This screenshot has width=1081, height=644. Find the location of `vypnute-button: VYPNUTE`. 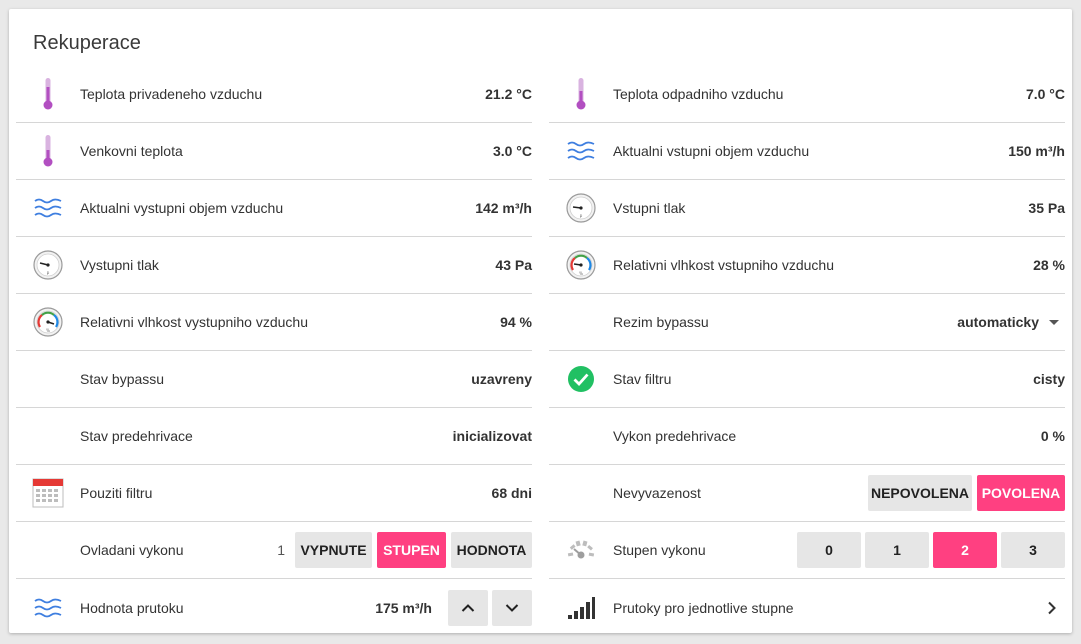

vypnute-button: VYPNUTE is located at coordinates (333, 550).